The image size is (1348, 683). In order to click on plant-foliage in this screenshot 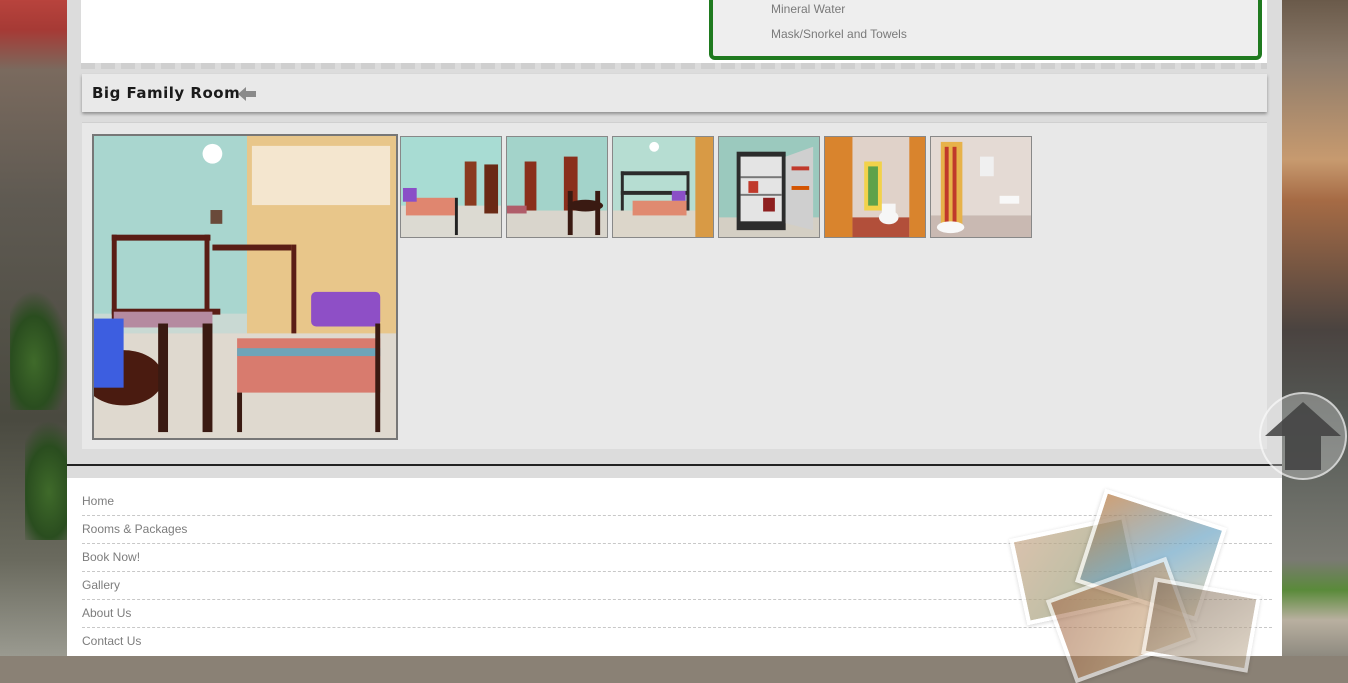, I will do `click(40, 350)`.